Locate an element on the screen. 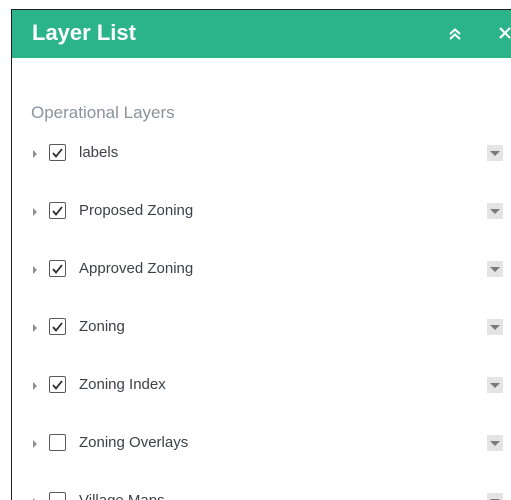  panel-title: Layer List is located at coordinates (84, 32).